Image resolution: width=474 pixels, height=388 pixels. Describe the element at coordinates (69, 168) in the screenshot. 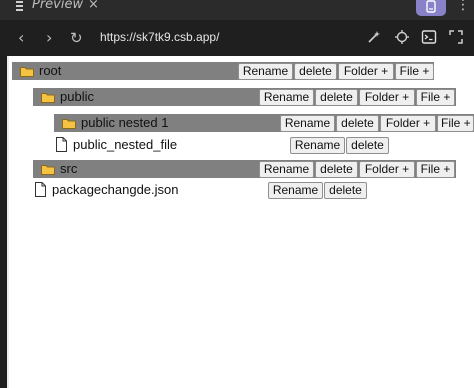

I see `folder-name: src` at that location.